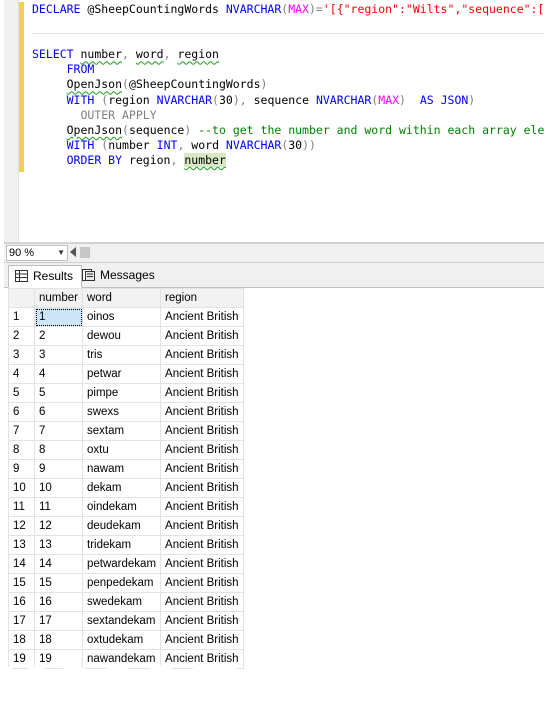 The image size is (556, 728). Describe the element at coordinates (121, 450) in the screenshot. I see `word-cell: oxtu` at that location.